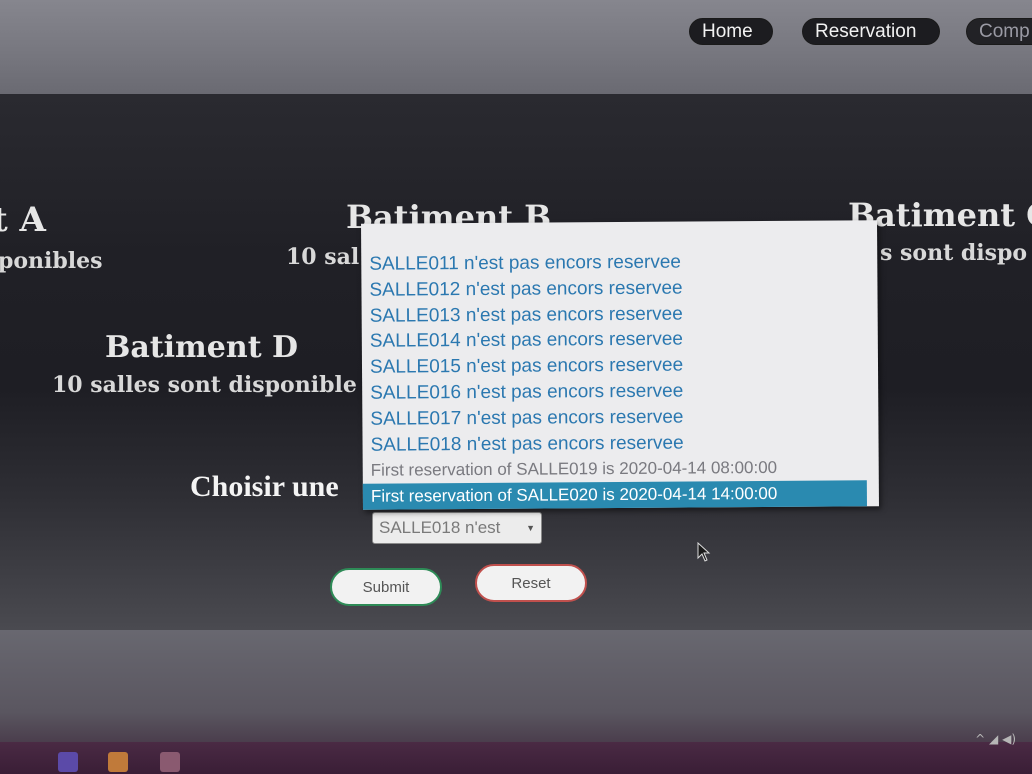  Describe the element at coordinates (516, 753) in the screenshot. I see `taskbar: ^ ◢ ◀)` at that location.